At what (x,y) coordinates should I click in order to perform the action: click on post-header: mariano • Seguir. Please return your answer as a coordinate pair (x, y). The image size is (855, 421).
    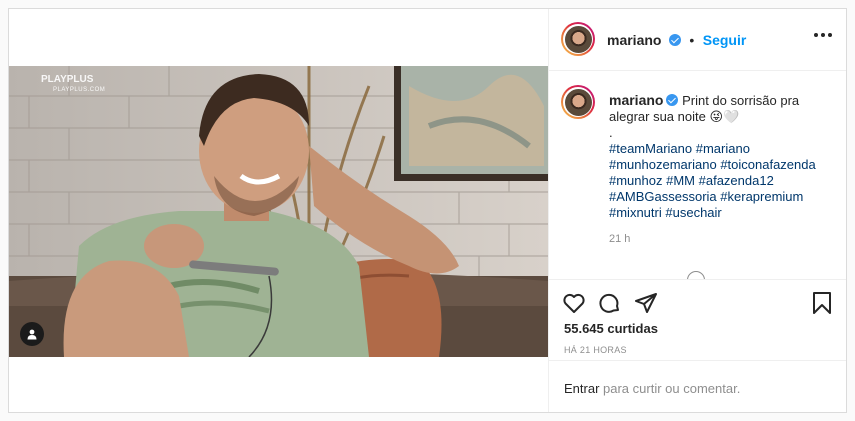
    Looking at the image, I should click on (697, 40).